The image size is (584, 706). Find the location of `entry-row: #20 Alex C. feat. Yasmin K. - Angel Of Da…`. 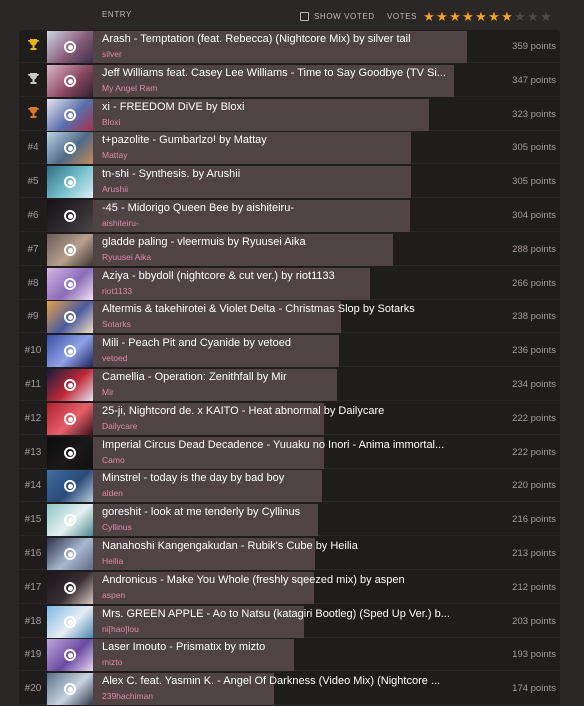

entry-row: #20 Alex C. feat. Yasmin K. - Angel Of Da… is located at coordinates (289, 688).